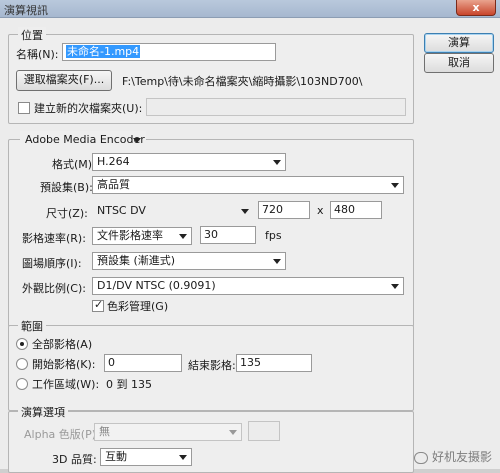 This screenshot has width=500, height=473. Describe the element at coordinates (26, 10) in the screenshot. I see `window-title: 演算視訊` at that location.